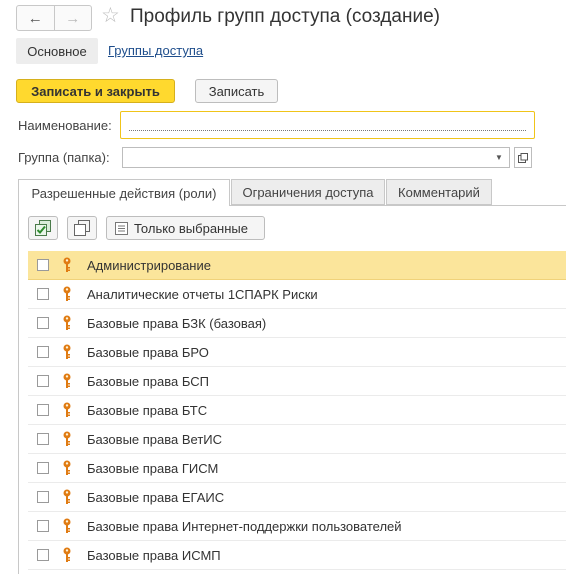 The height and width of the screenshot is (574, 566). Describe the element at coordinates (57, 51) in the screenshot. I see `section-tab-main: Основное` at that location.